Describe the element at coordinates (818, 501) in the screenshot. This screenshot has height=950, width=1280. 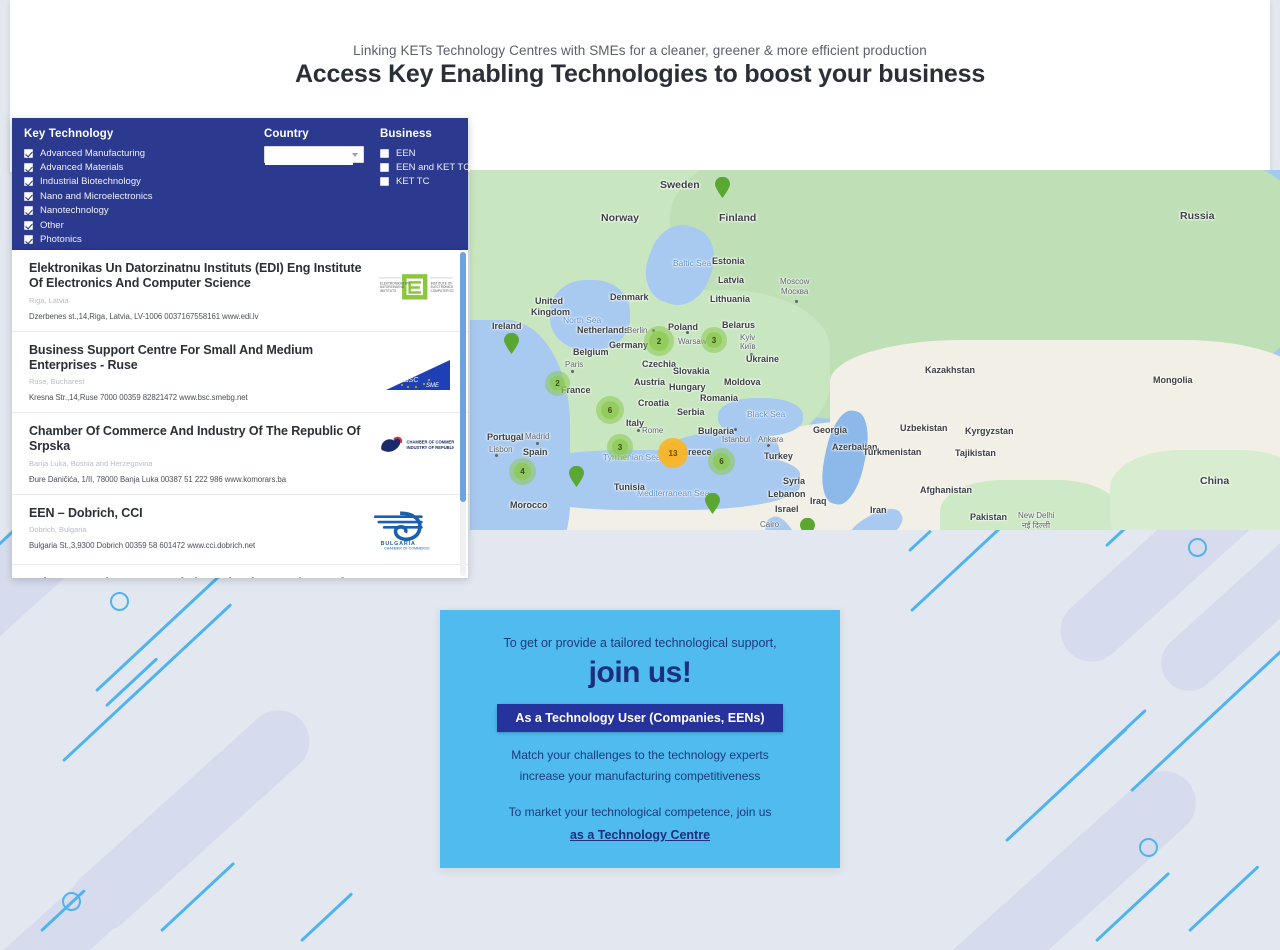
I see `map-country-label: Iraq` at that location.